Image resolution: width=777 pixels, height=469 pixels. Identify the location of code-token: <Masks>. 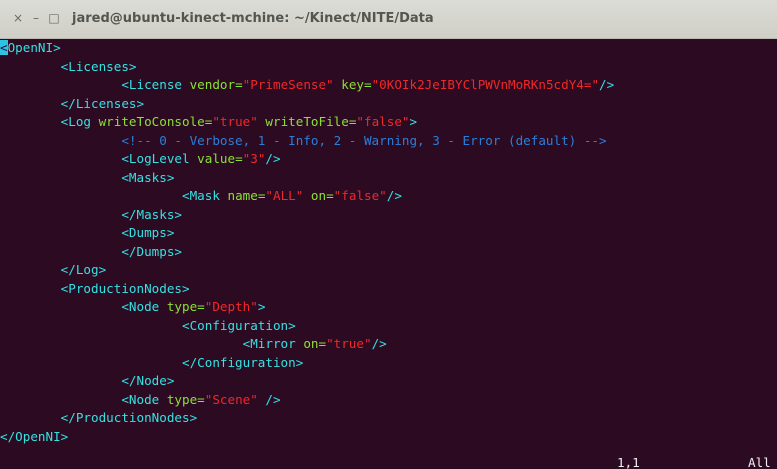
(148, 177).